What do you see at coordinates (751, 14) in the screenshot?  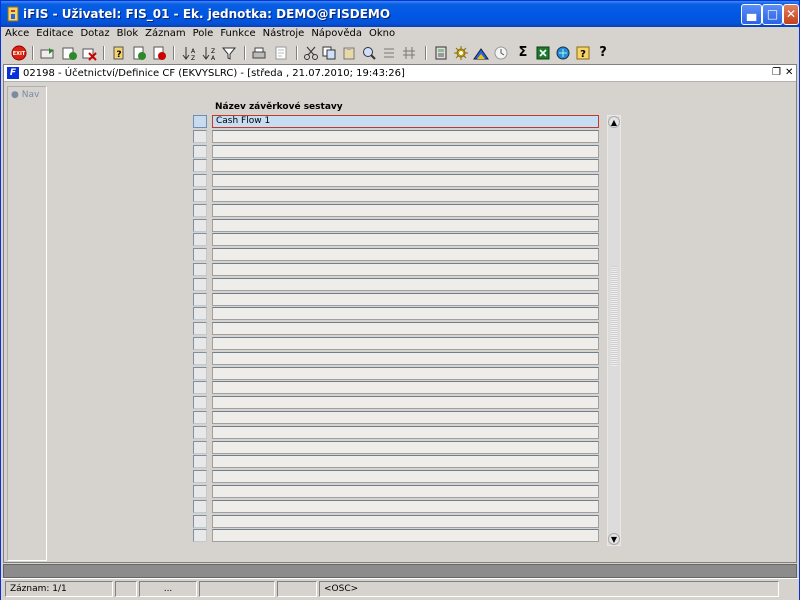 I see `minimize-button: ▄` at bounding box center [751, 14].